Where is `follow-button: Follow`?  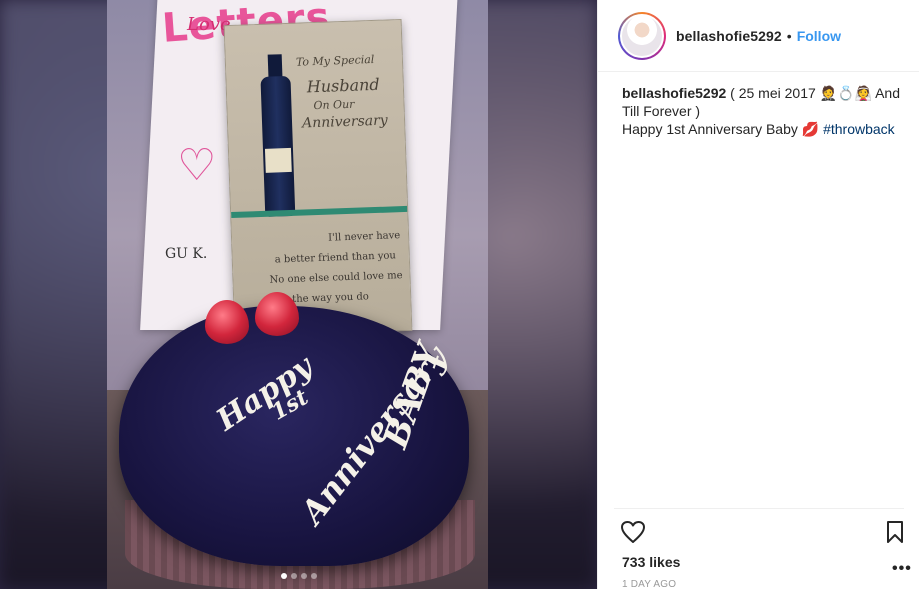
follow-button: Follow is located at coordinates (819, 36).